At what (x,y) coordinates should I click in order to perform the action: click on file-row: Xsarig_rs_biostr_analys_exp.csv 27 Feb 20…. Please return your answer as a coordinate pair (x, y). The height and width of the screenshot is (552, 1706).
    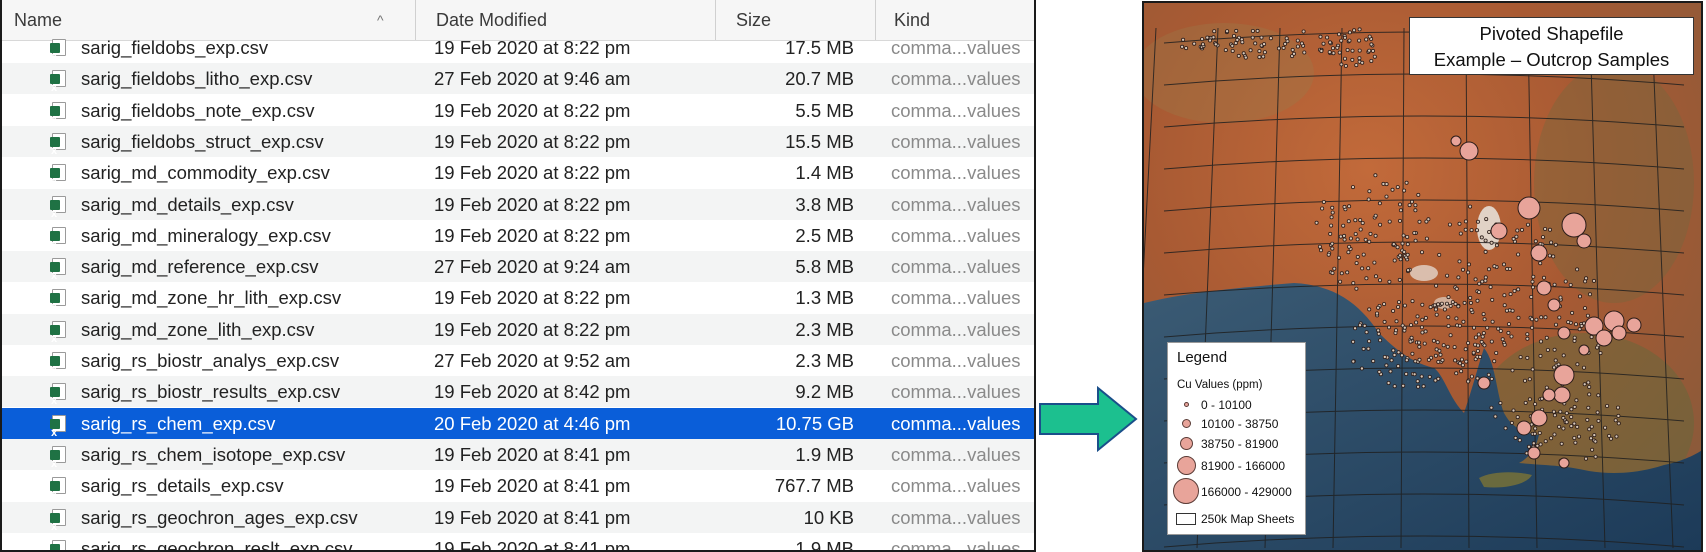
    Looking at the image, I should click on (518, 360).